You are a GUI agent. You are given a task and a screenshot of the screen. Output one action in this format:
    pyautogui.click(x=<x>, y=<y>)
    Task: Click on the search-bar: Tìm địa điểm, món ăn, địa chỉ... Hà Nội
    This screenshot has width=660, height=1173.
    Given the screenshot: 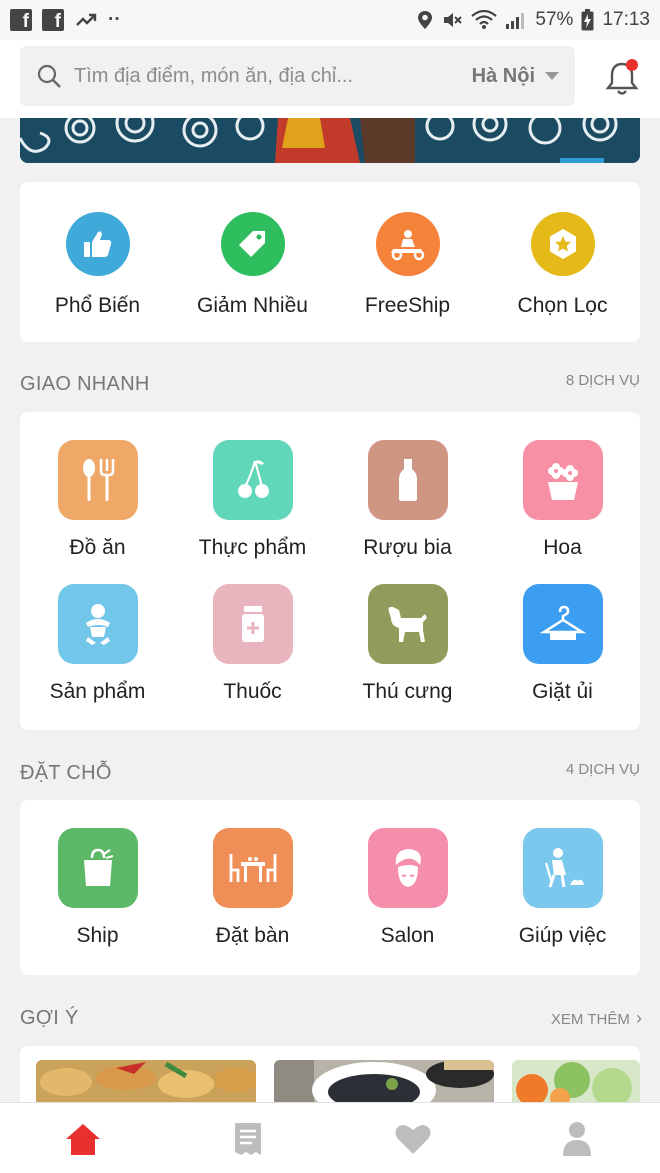 What is the action you would take?
    pyautogui.click(x=297, y=76)
    